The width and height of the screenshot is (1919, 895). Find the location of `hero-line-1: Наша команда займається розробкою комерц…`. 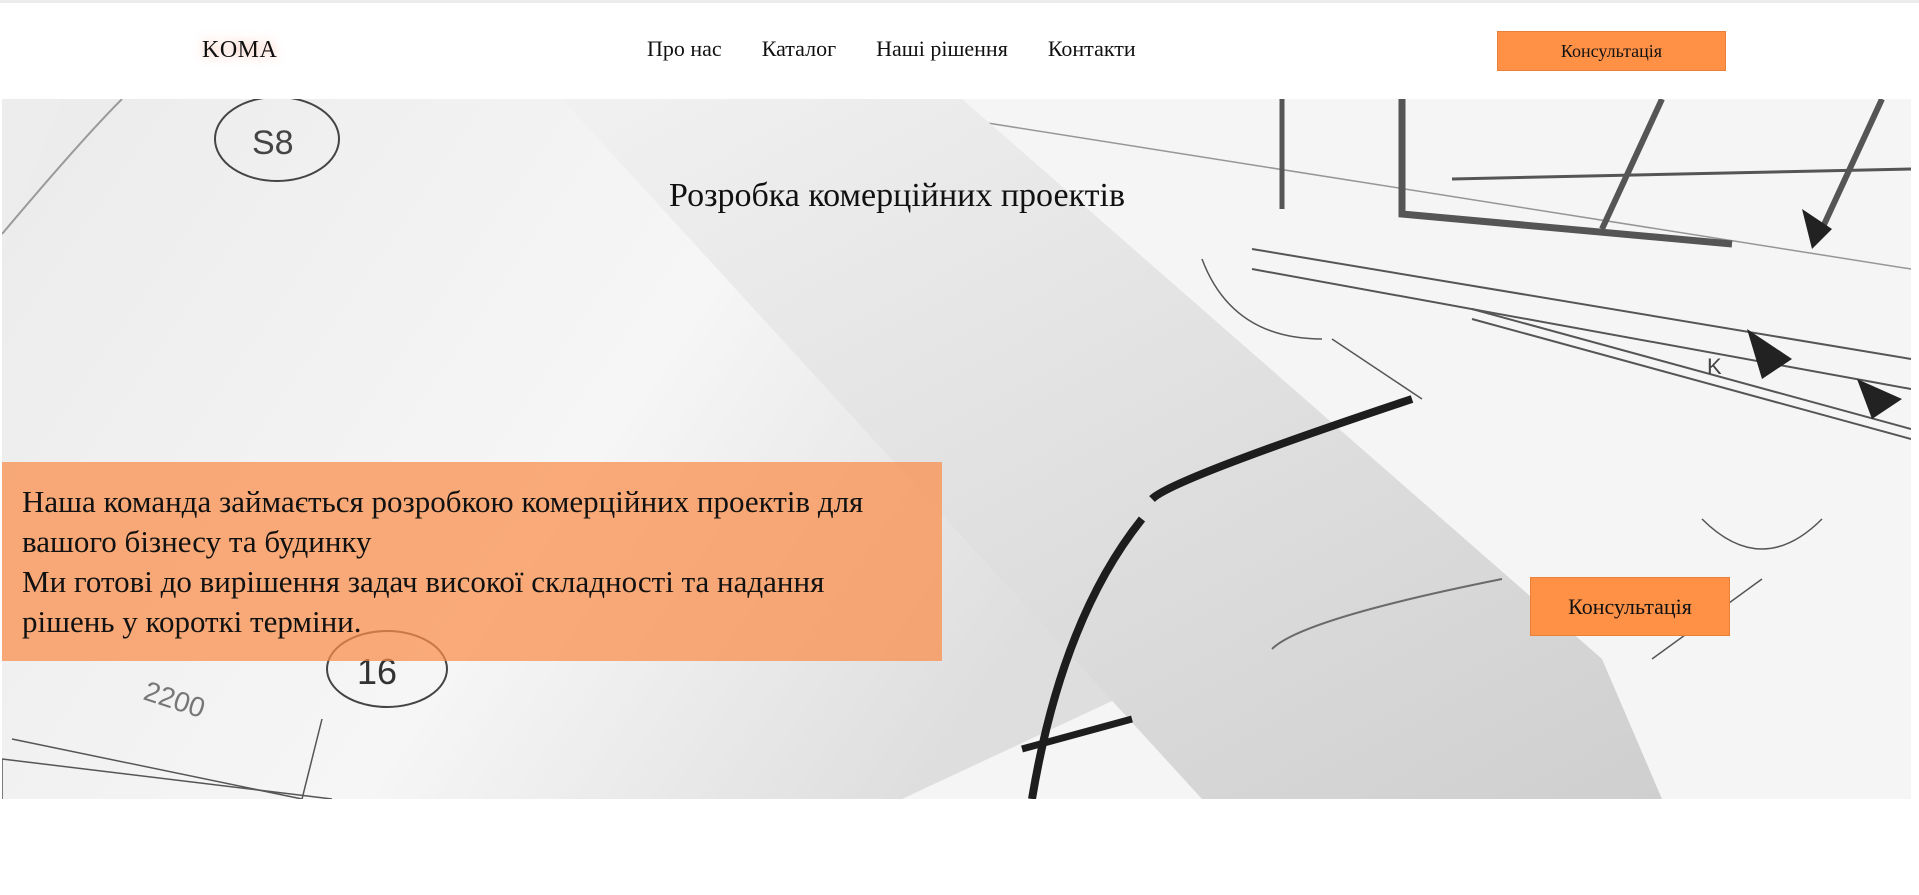

hero-line-1: Наша команда займається розробкою комерц… is located at coordinates (443, 521).